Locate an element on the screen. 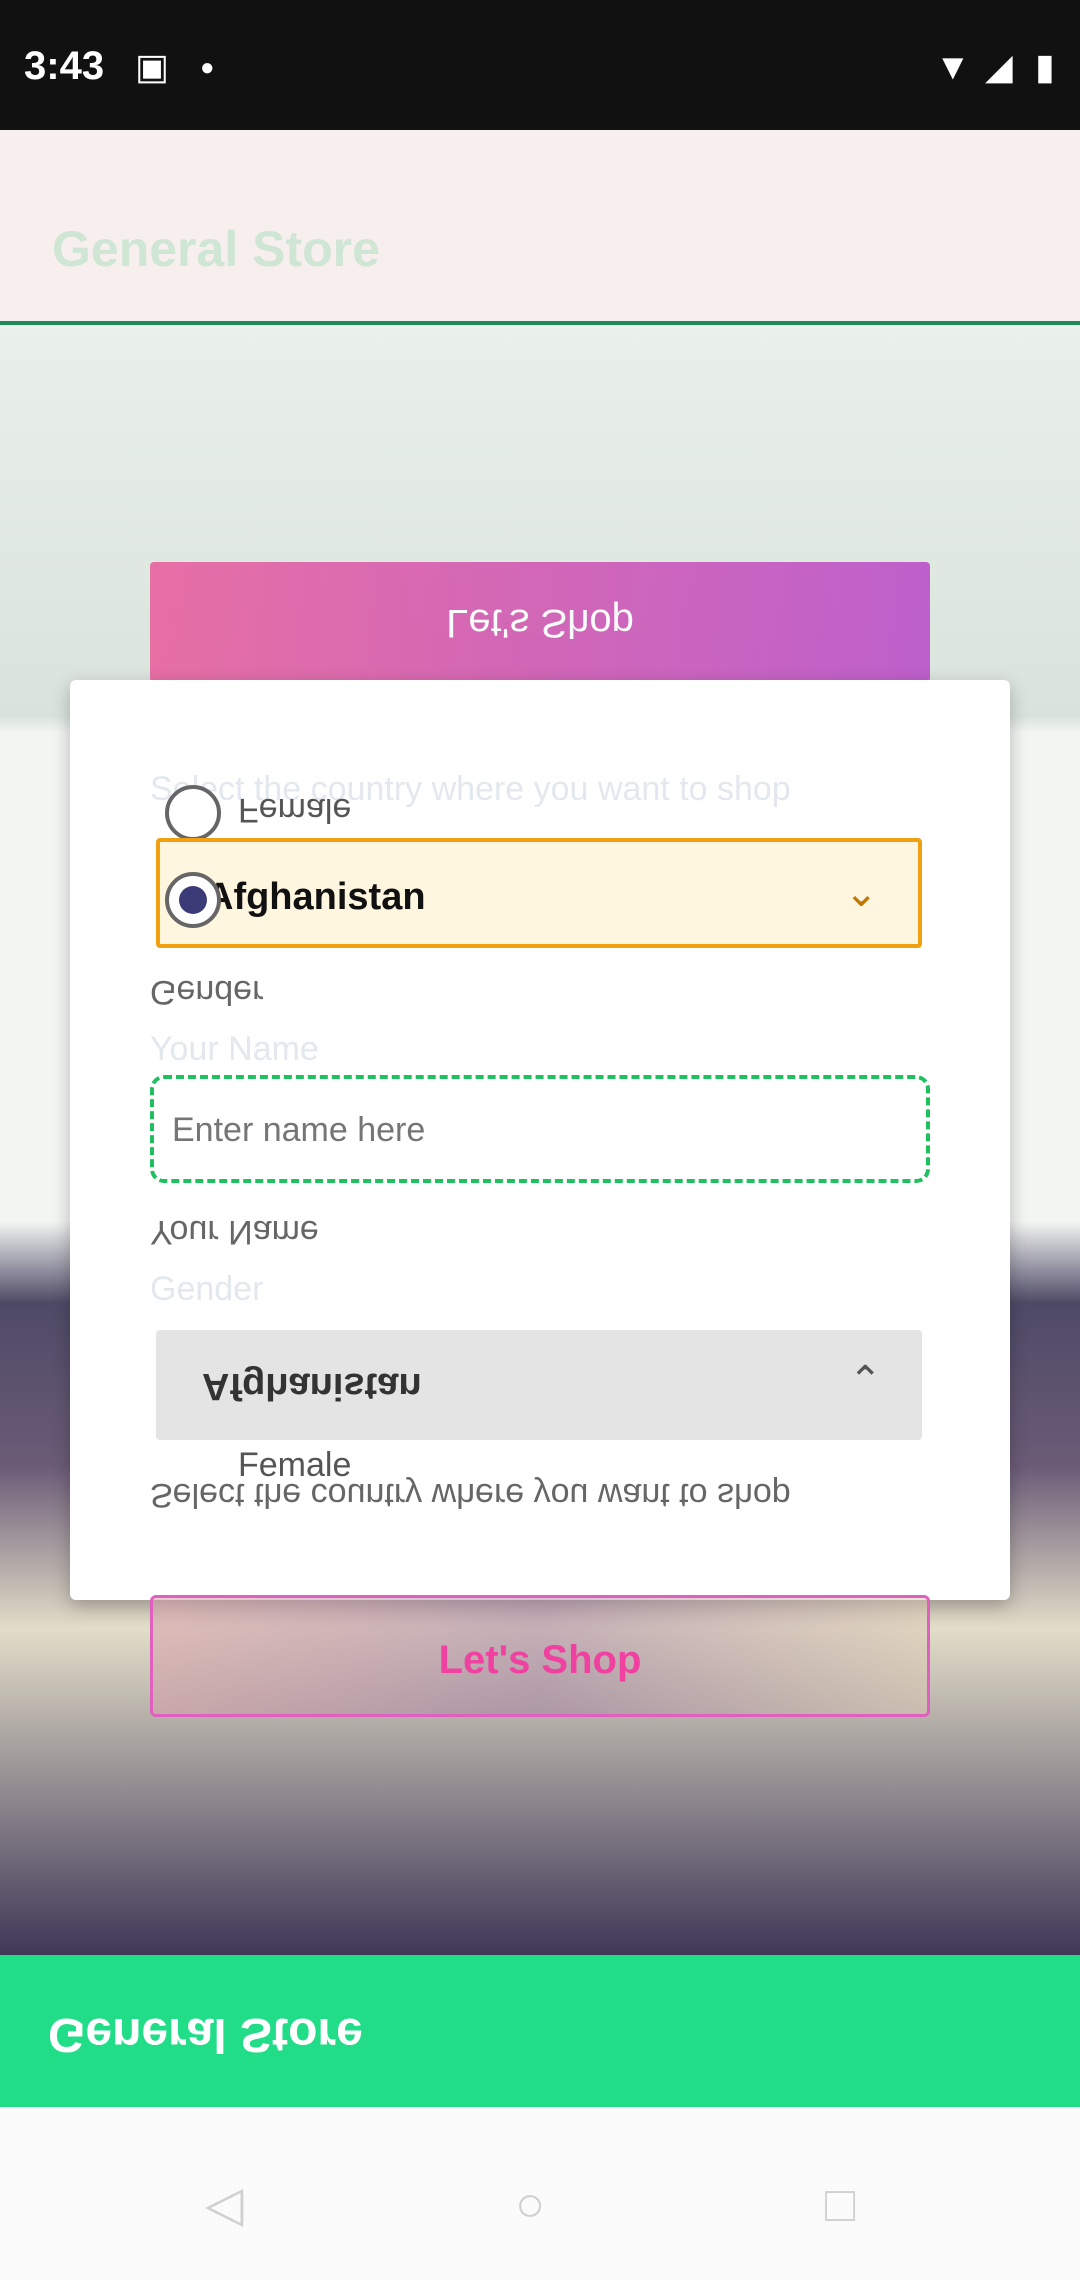  footer-title: General Store is located at coordinates (205, 2034).